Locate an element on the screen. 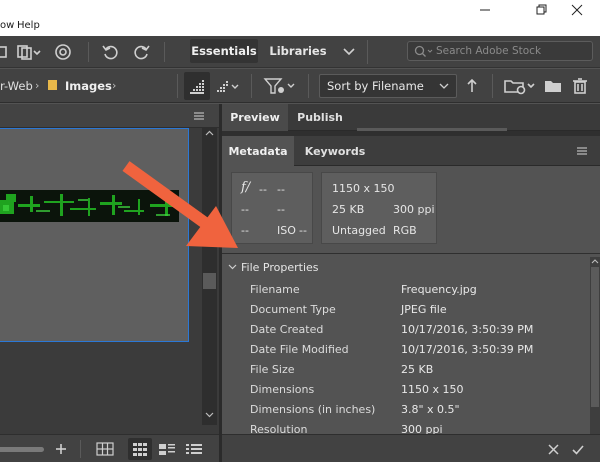 The width and height of the screenshot is (600, 462). title-bar: ow Help is located at coordinates (300, 18).